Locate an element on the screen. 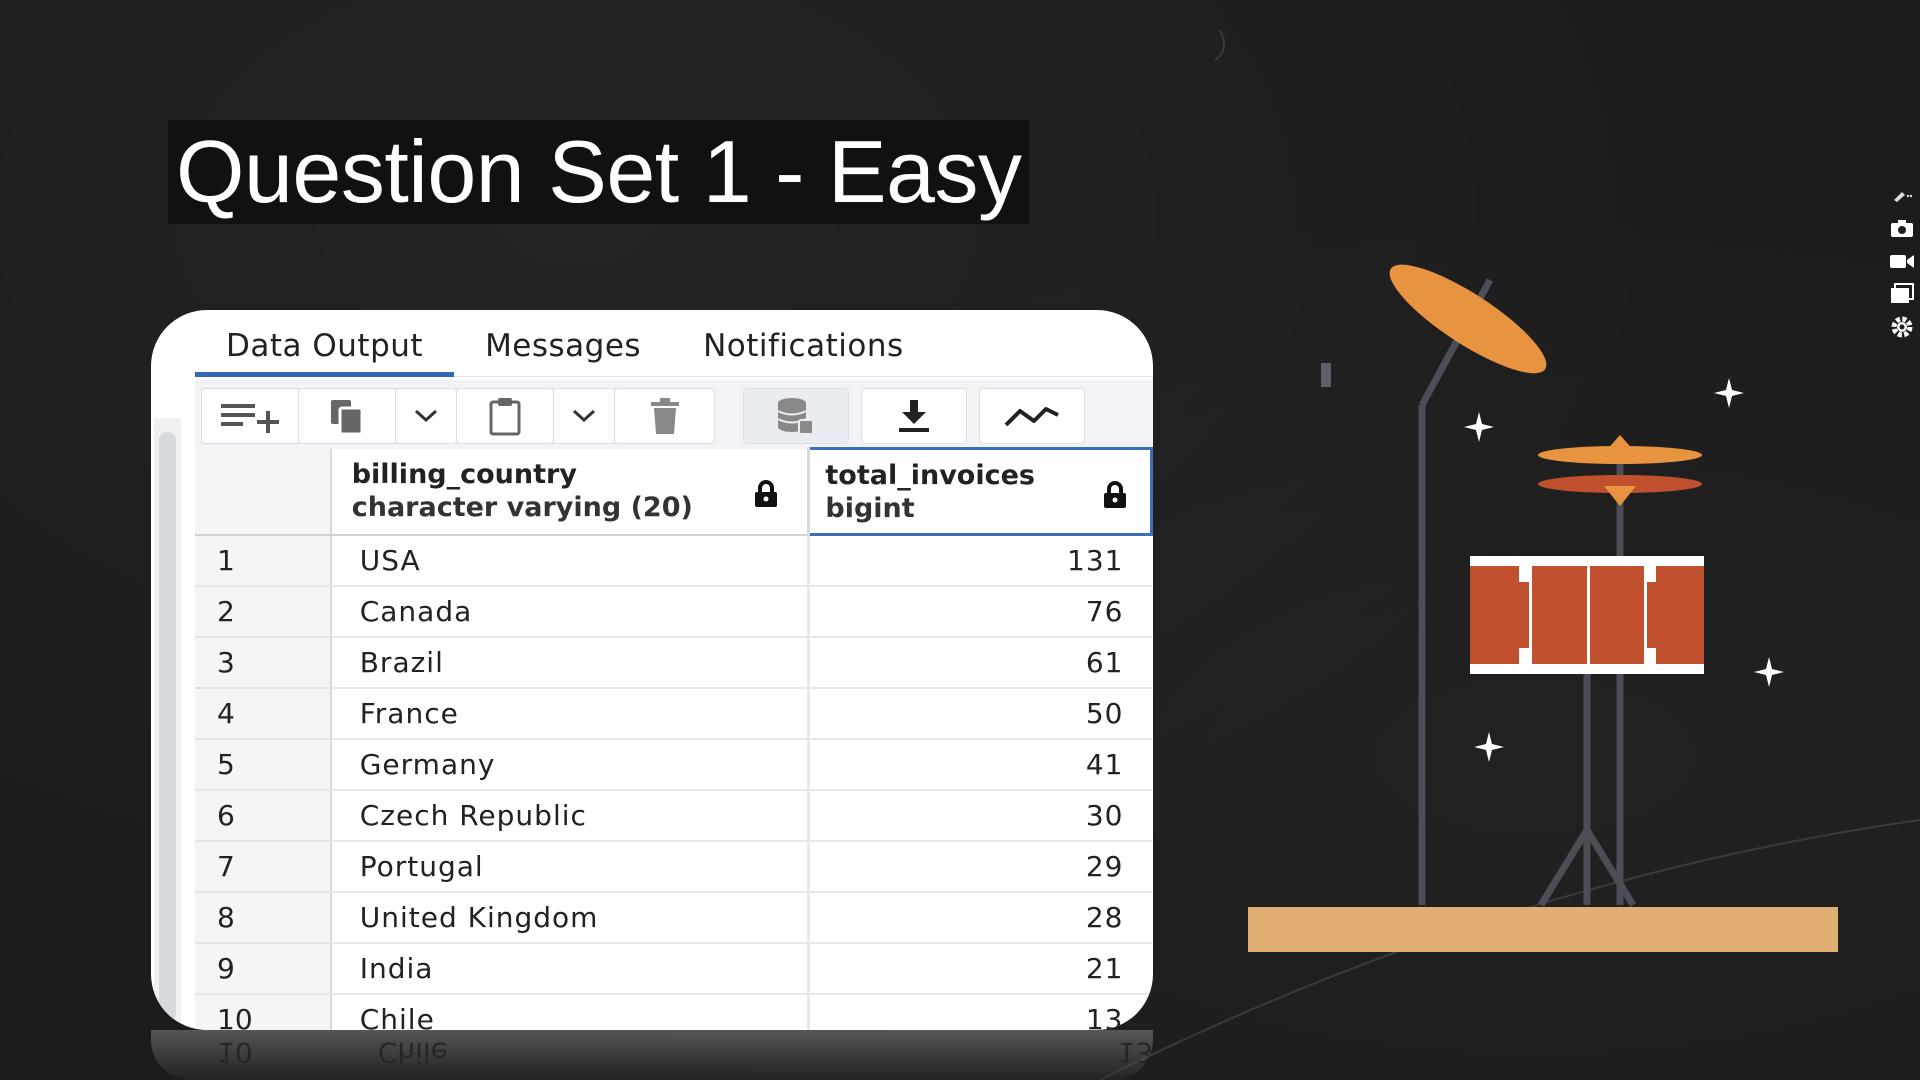 This screenshot has height=1080, width=1920. small-bar is located at coordinates (1326, 375).